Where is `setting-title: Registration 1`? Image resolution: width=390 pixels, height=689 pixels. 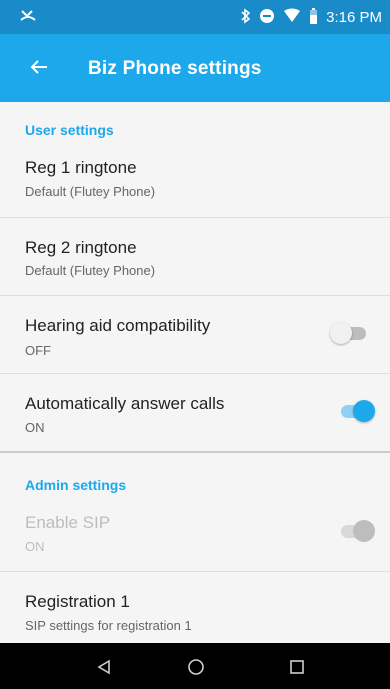
setting-title: Registration 1 is located at coordinates (77, 601).